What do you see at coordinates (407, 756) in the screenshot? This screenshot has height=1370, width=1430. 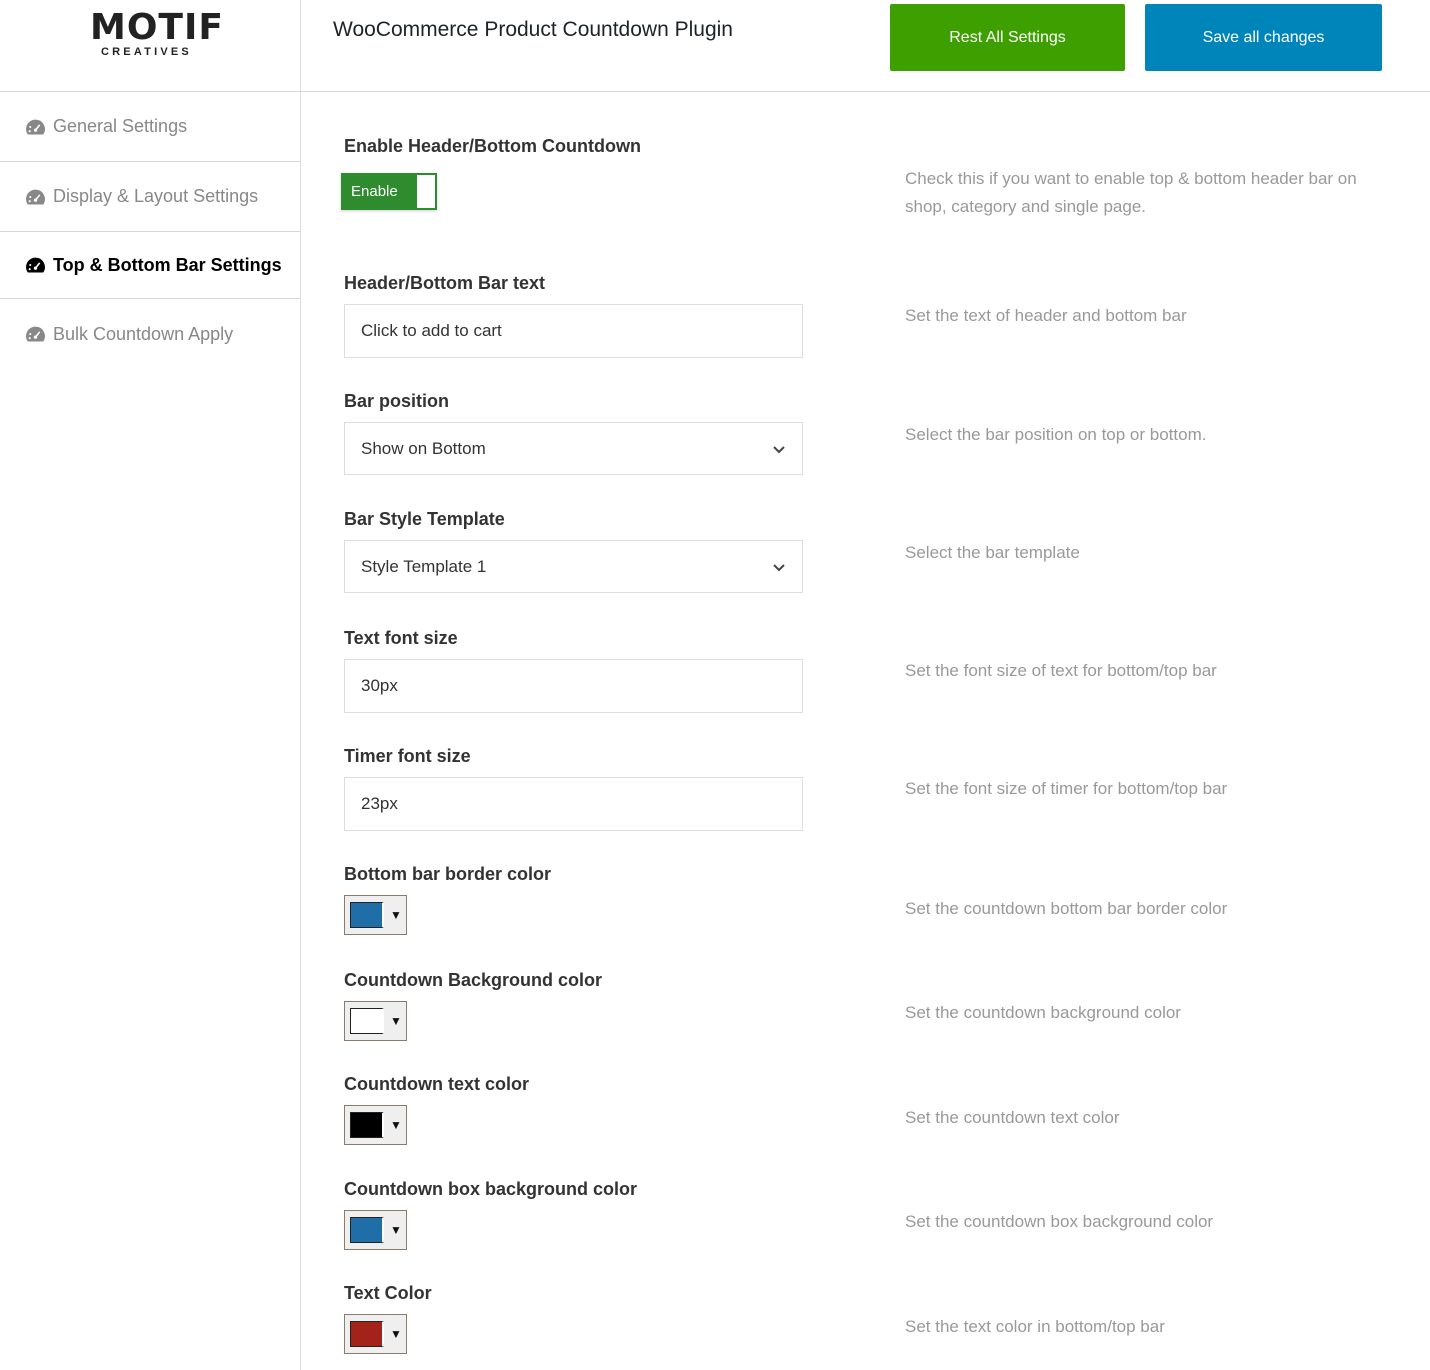 I see `field-label: Timer font size` at bounding box center [407, 756].